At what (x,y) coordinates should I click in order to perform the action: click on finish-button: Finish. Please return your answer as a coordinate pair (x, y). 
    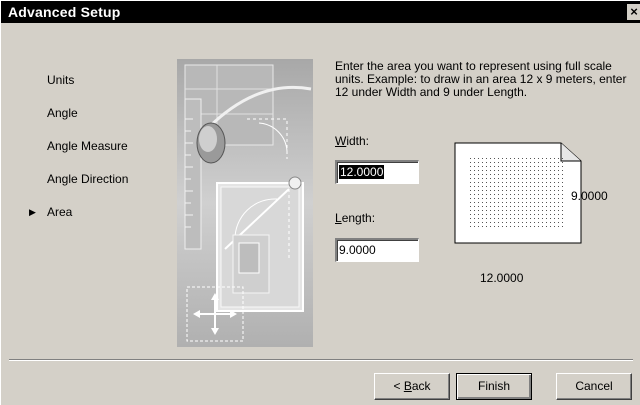
    Looking at the image, I should click on (494, 386).